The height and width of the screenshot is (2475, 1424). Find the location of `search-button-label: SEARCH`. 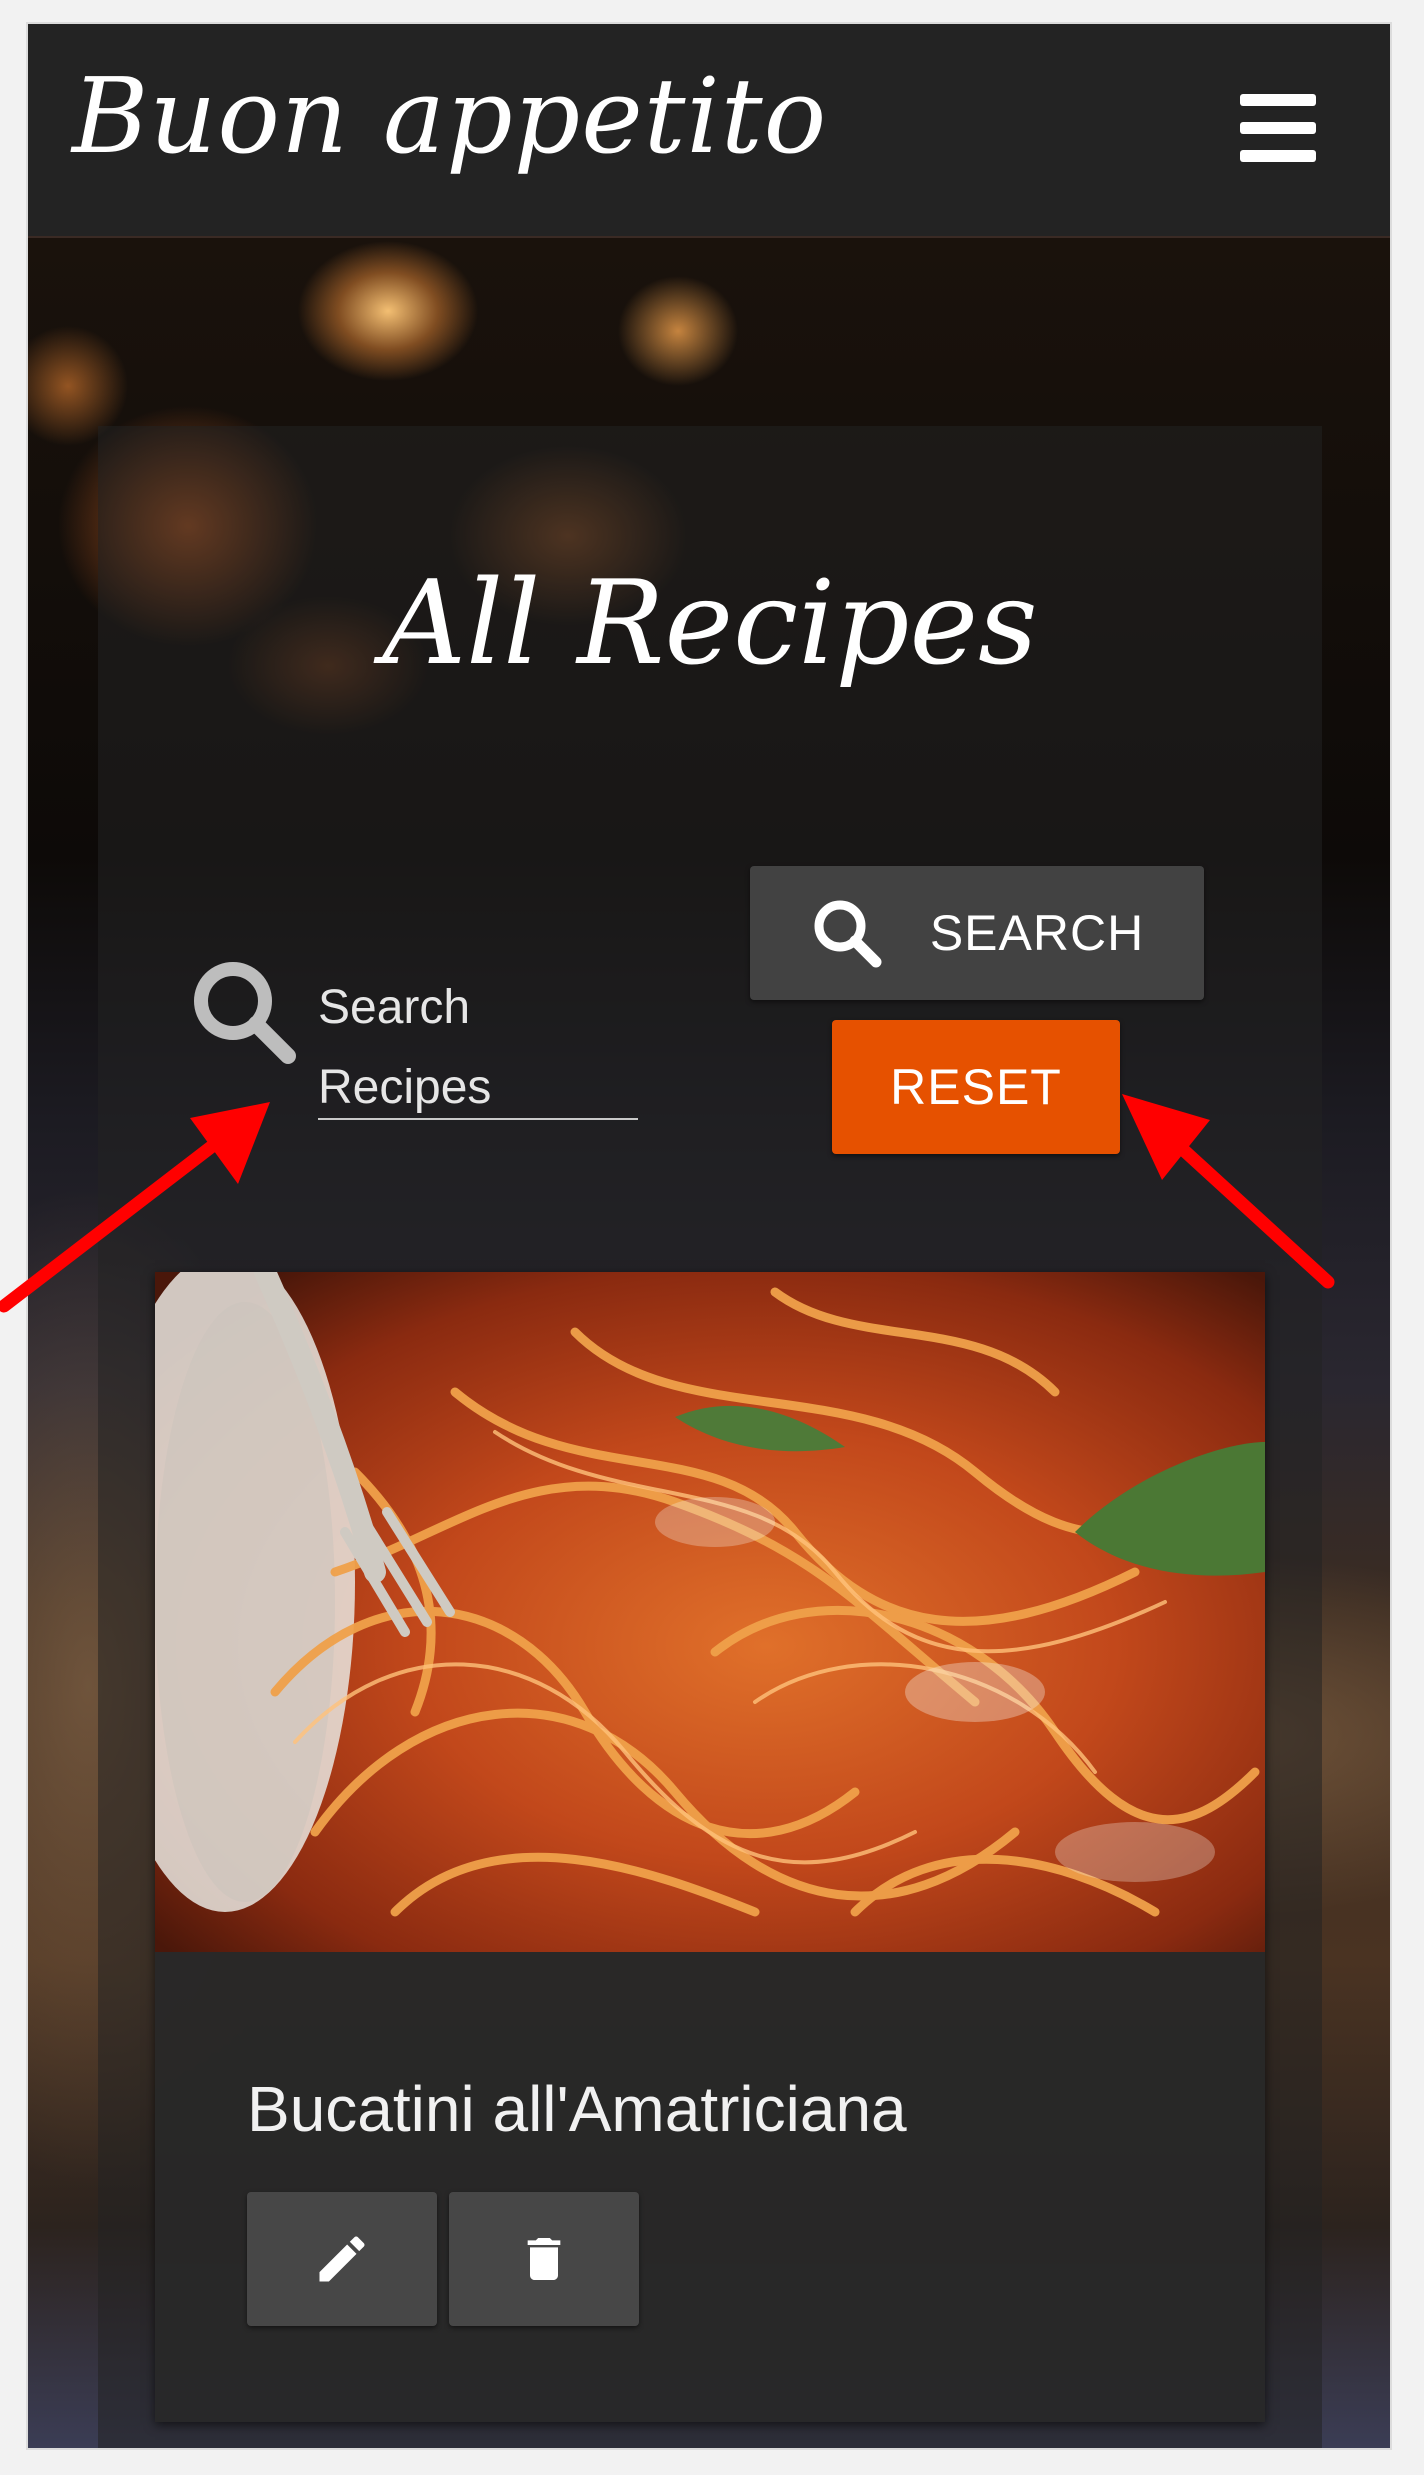

search-button-label: SEARCH is located at coordinates (1037, 933).